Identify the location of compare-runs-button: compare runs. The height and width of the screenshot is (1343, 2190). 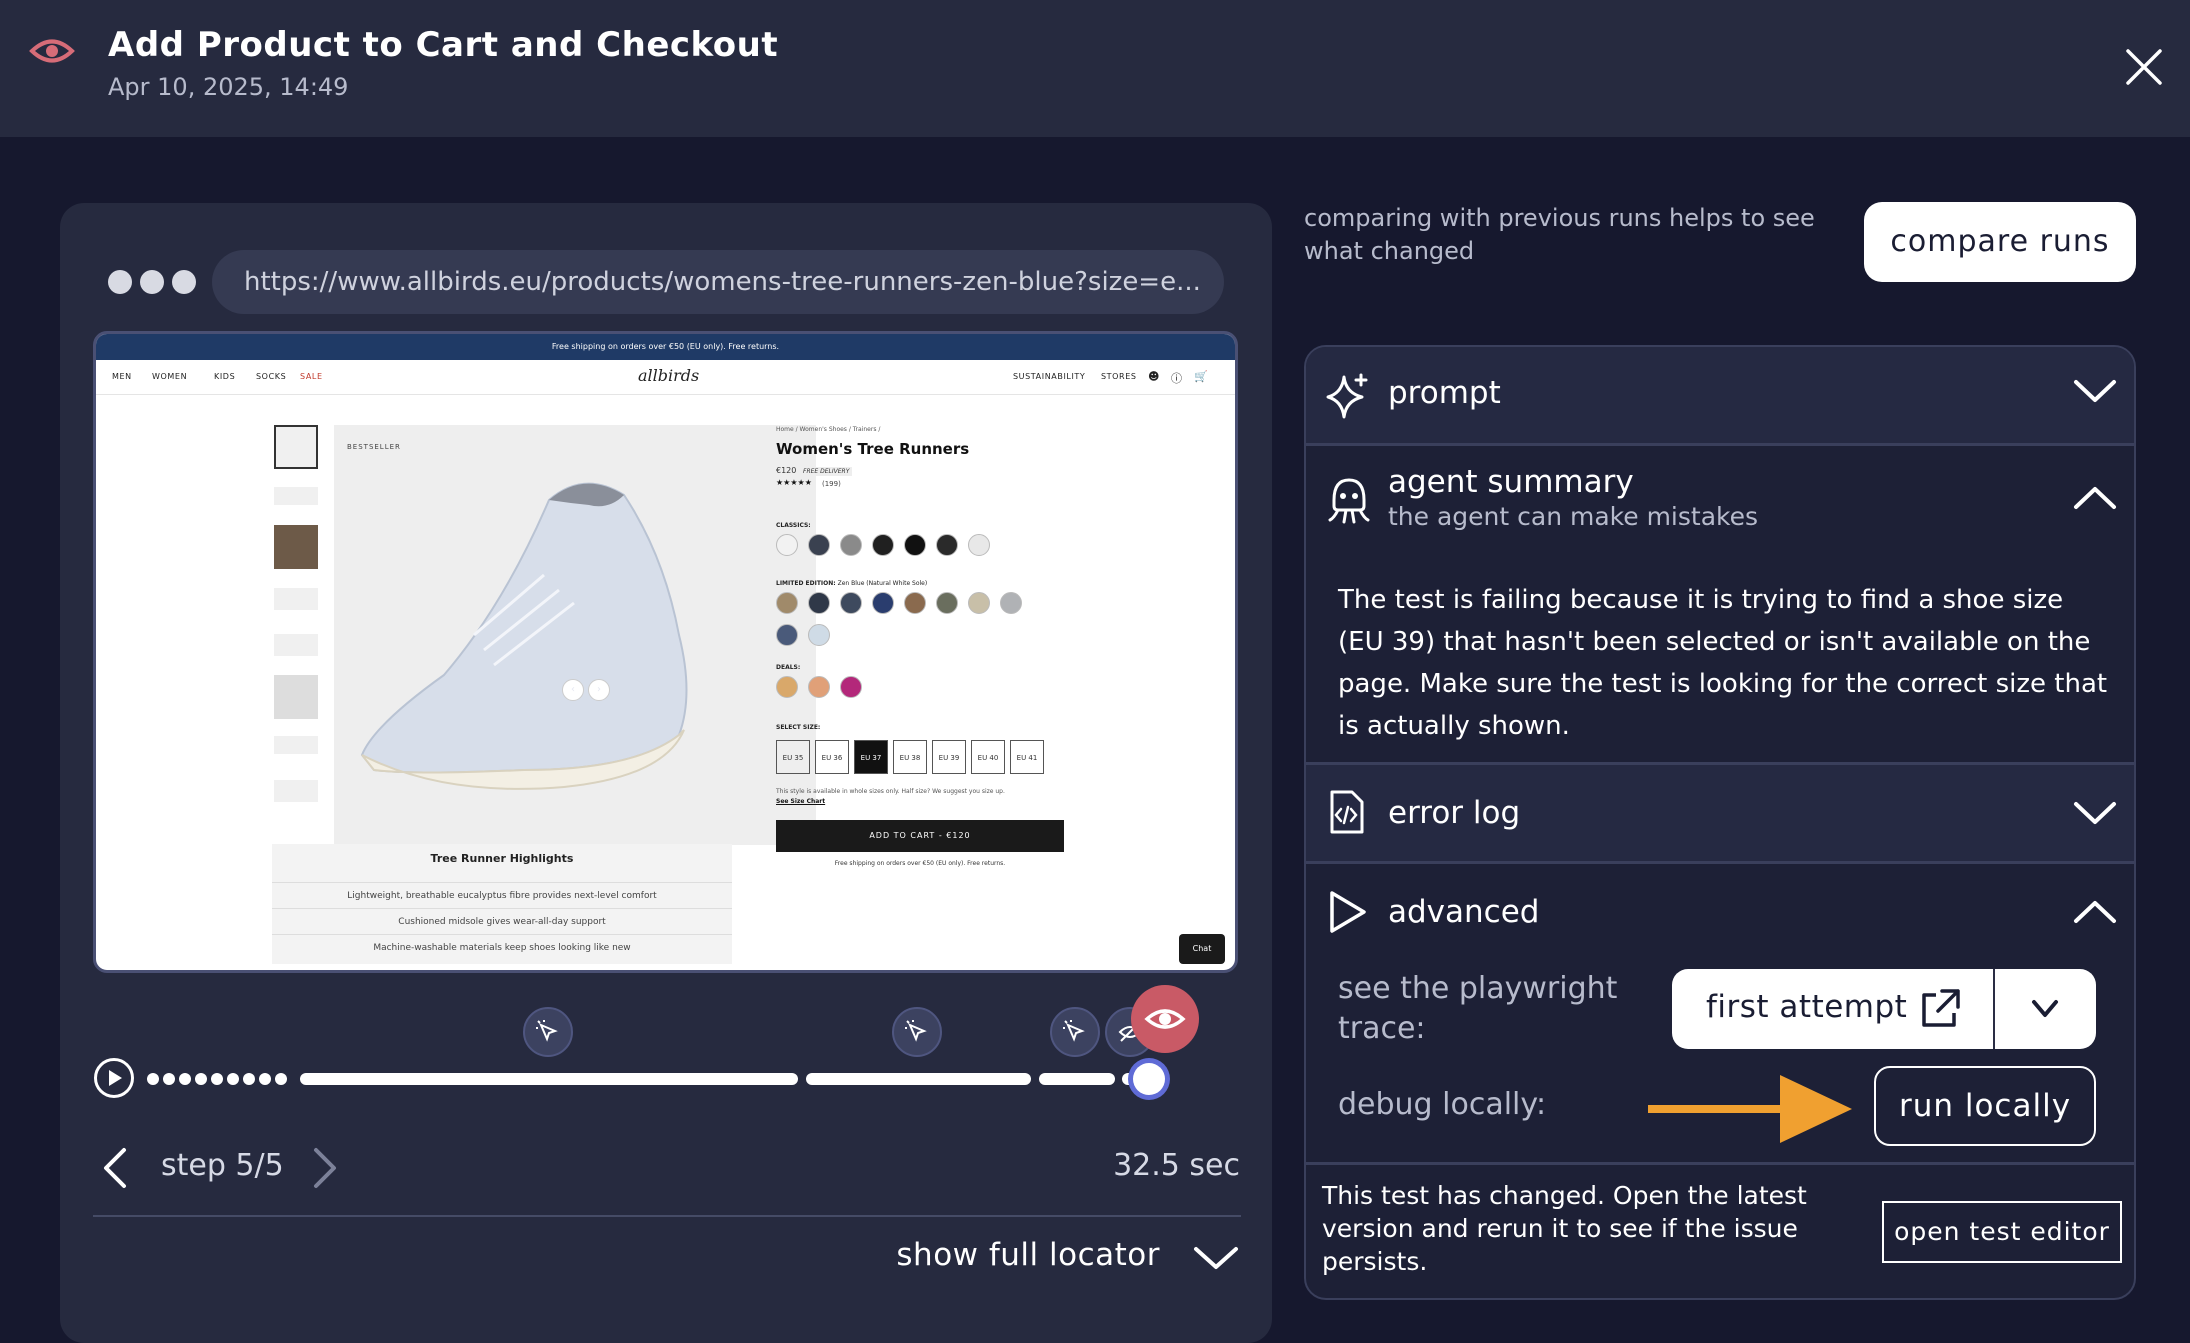
(2000, 242).